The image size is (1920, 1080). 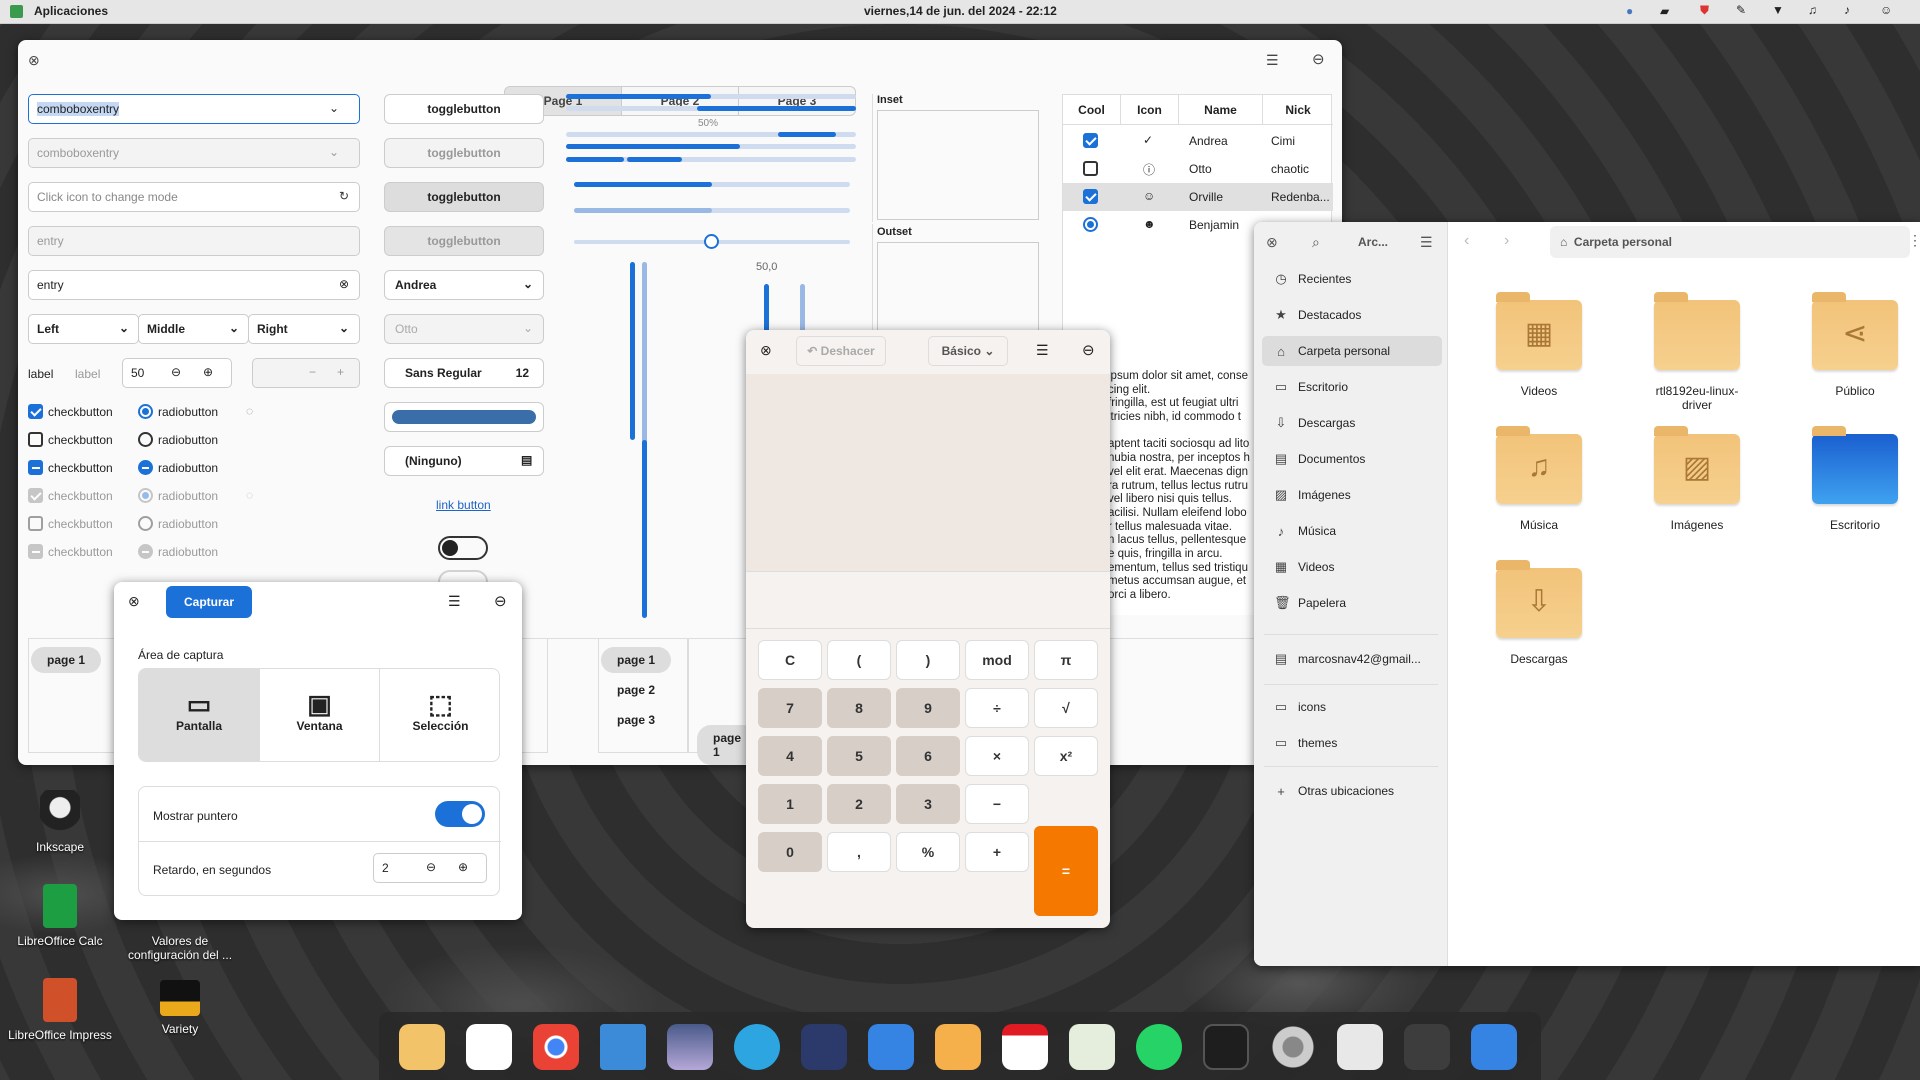 What do you see at coordinates (1352, 459) in the screenshot?
I see `sidebar-item: ▤ Documentos` at bounding box center [1352, 459].